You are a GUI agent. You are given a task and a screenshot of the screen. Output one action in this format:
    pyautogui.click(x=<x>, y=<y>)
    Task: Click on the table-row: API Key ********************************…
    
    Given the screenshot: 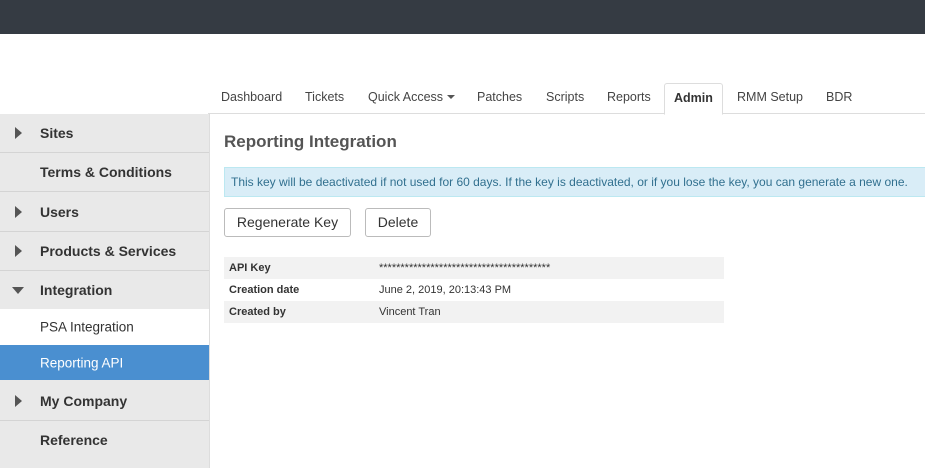 What is the action you would take?
    pyautogui.click(x=474, y=268)
    